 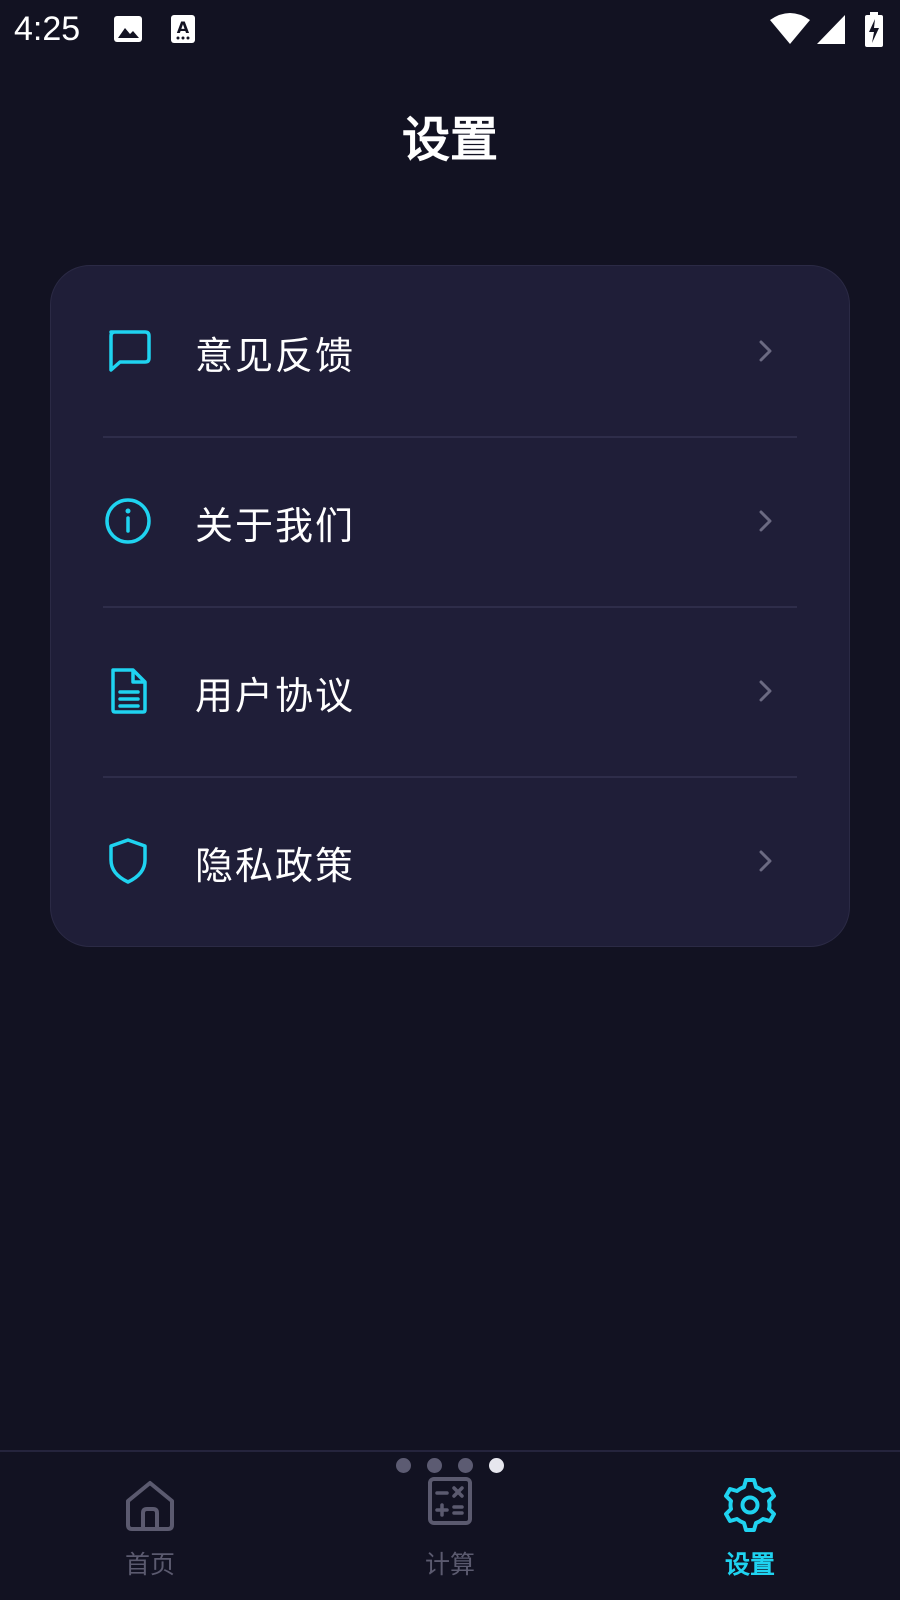 What do you see at coordinates (47, 29) in the screenshot?
I see `status-time: 4:25` at bounding box center [47, 29].